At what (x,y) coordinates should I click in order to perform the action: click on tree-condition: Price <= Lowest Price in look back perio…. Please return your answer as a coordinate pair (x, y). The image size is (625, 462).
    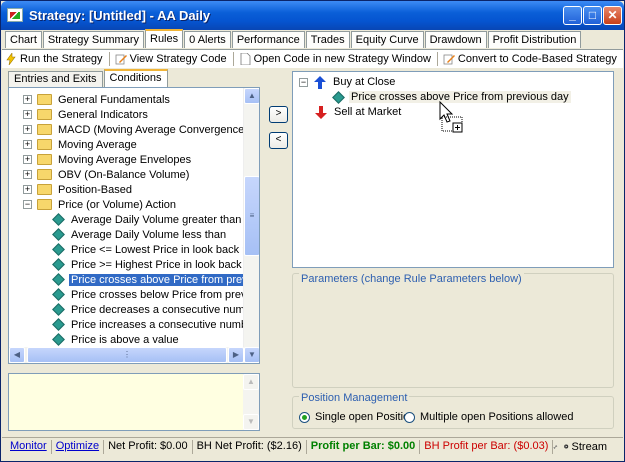
    Looking at the image, I should click on (155, 249).